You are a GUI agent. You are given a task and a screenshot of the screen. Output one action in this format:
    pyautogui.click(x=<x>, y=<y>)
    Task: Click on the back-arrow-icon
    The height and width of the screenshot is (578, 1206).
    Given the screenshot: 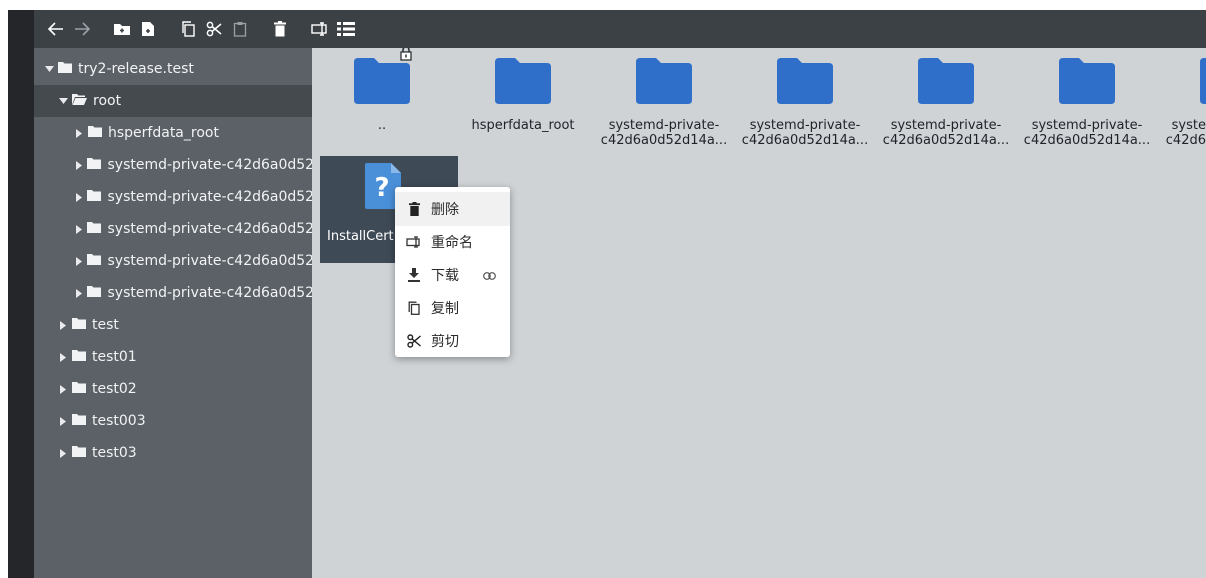 What is the action you would take?
    pyautogui.click(x=56, y=29)
    